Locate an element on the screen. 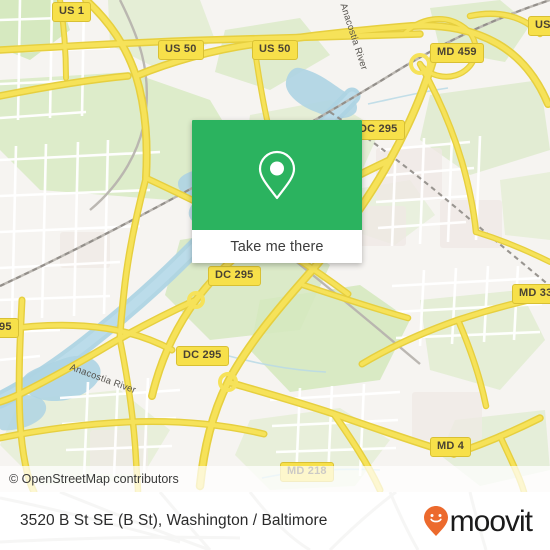 This screenshot has height=550, width=550. road-shield: 95 is located at coordinates (9, 328).